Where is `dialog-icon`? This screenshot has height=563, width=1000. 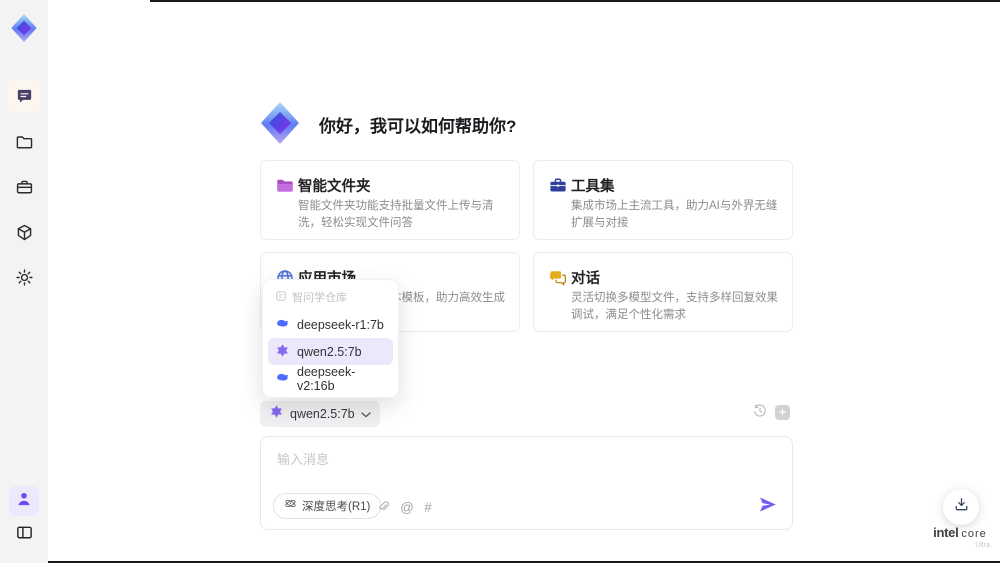 dialog-icon is located at coordinates (558, 278).